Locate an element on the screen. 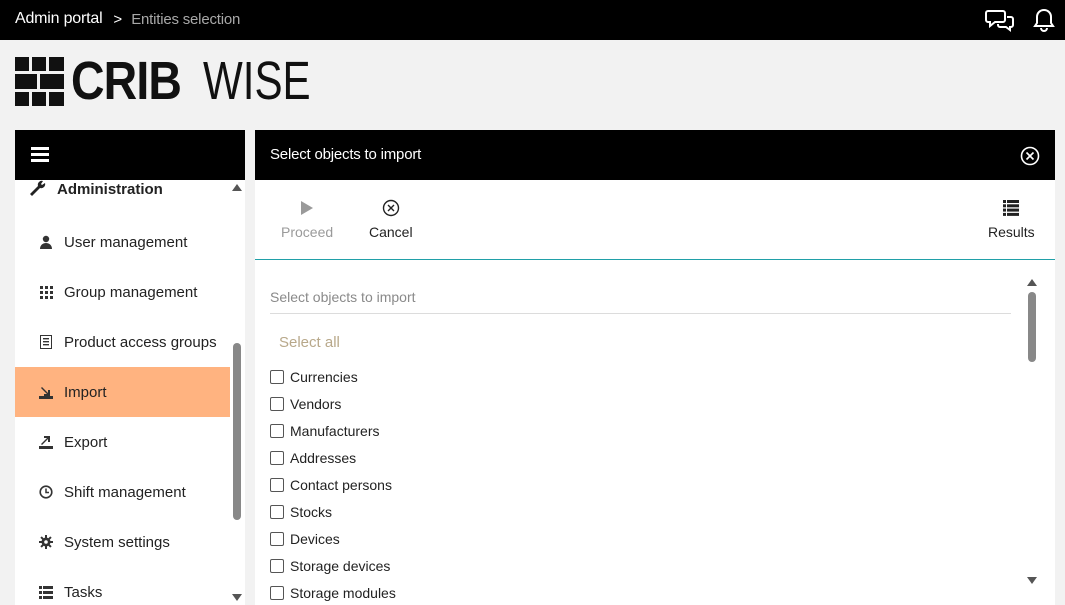 Image resolution: width=1065 pixels, height=605 pixels. checkbox-label: Storage modules is located at coordinates (343, 593).